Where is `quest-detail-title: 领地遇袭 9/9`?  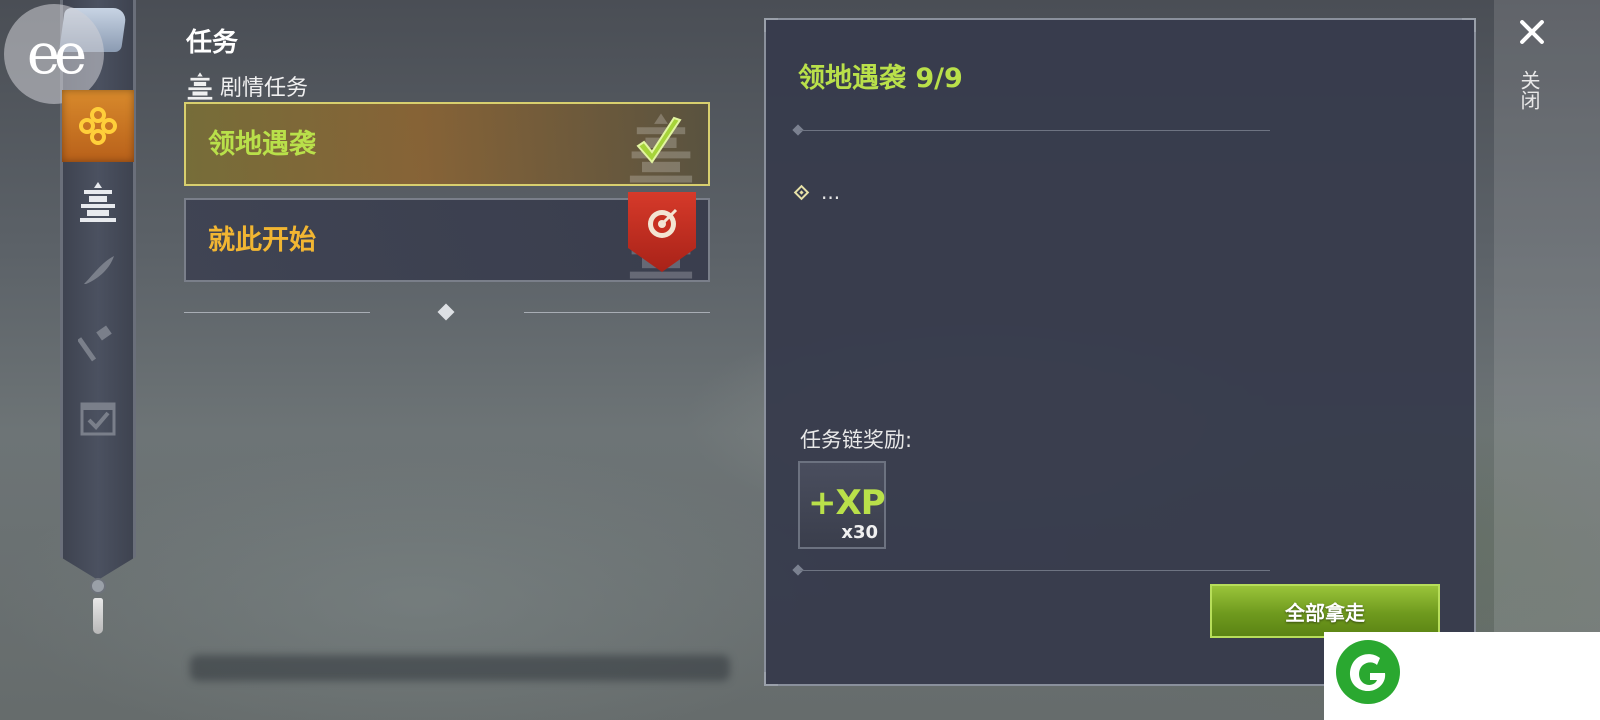
quest-detail-title: 领地遇袭 9/9 is located at coordinates (880, 78).